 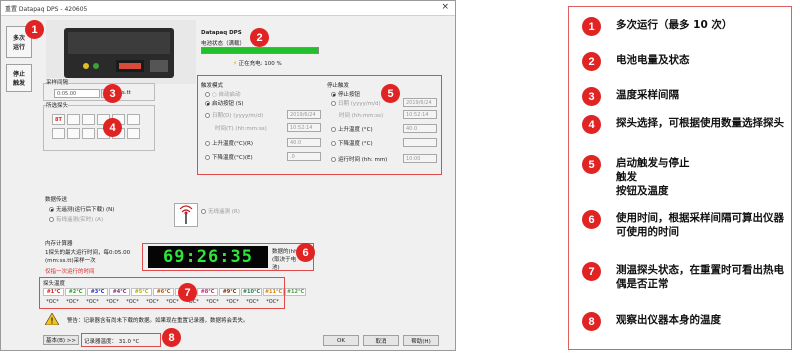 I want to click on start-button-radio: 启动按钮 (S), so click(x=224, y=103).